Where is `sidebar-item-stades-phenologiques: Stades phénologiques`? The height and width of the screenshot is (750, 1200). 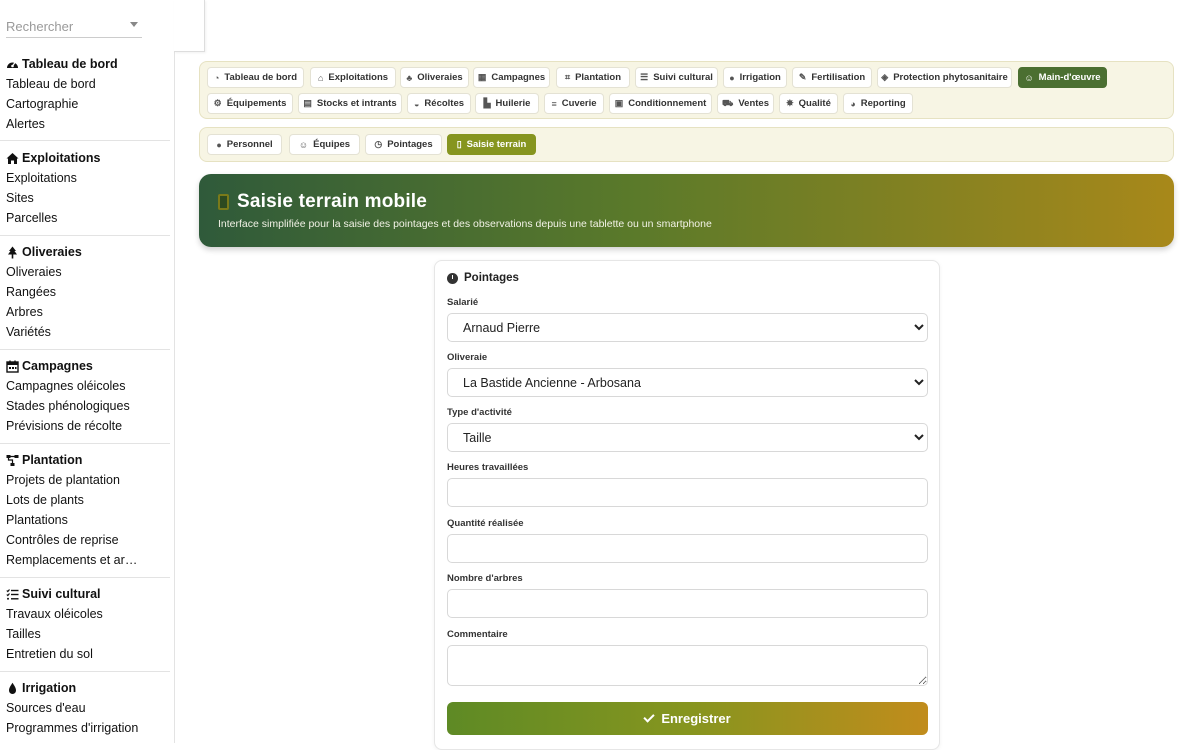 sidebar-item-stades-phenologiques: Stades phénologiques is located at coordinates (70, 406).